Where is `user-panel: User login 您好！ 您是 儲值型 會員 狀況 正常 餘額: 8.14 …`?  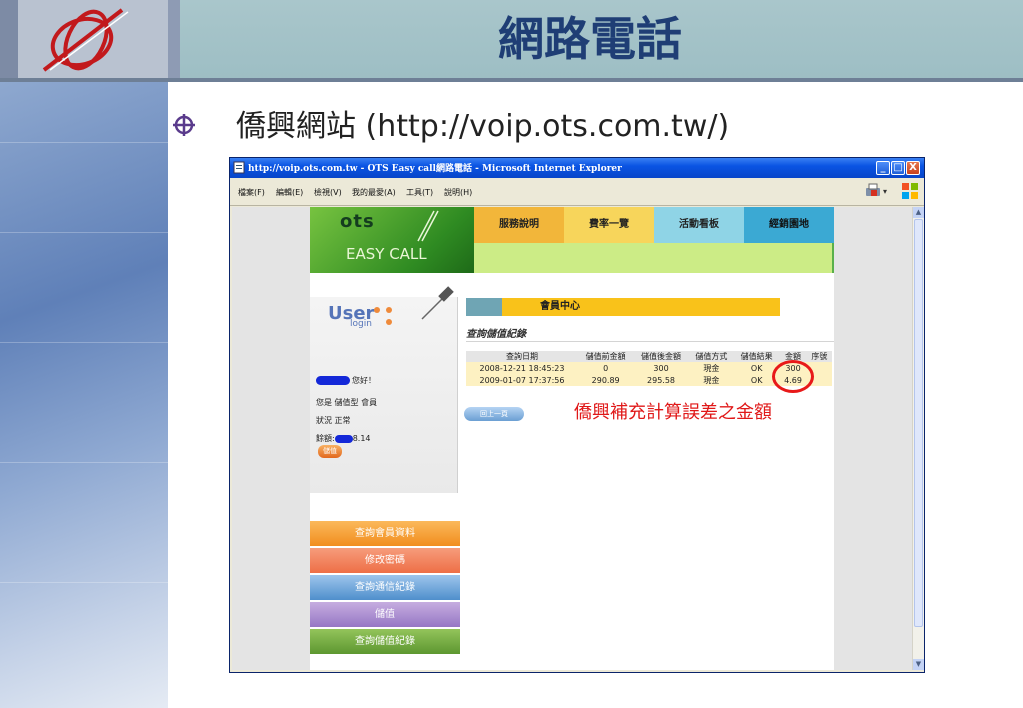 user-panel: User login 您好！ 您是 儲值型 會員 狀況 正常 餘額: 8.14 … is located at coordinates (384, 389).